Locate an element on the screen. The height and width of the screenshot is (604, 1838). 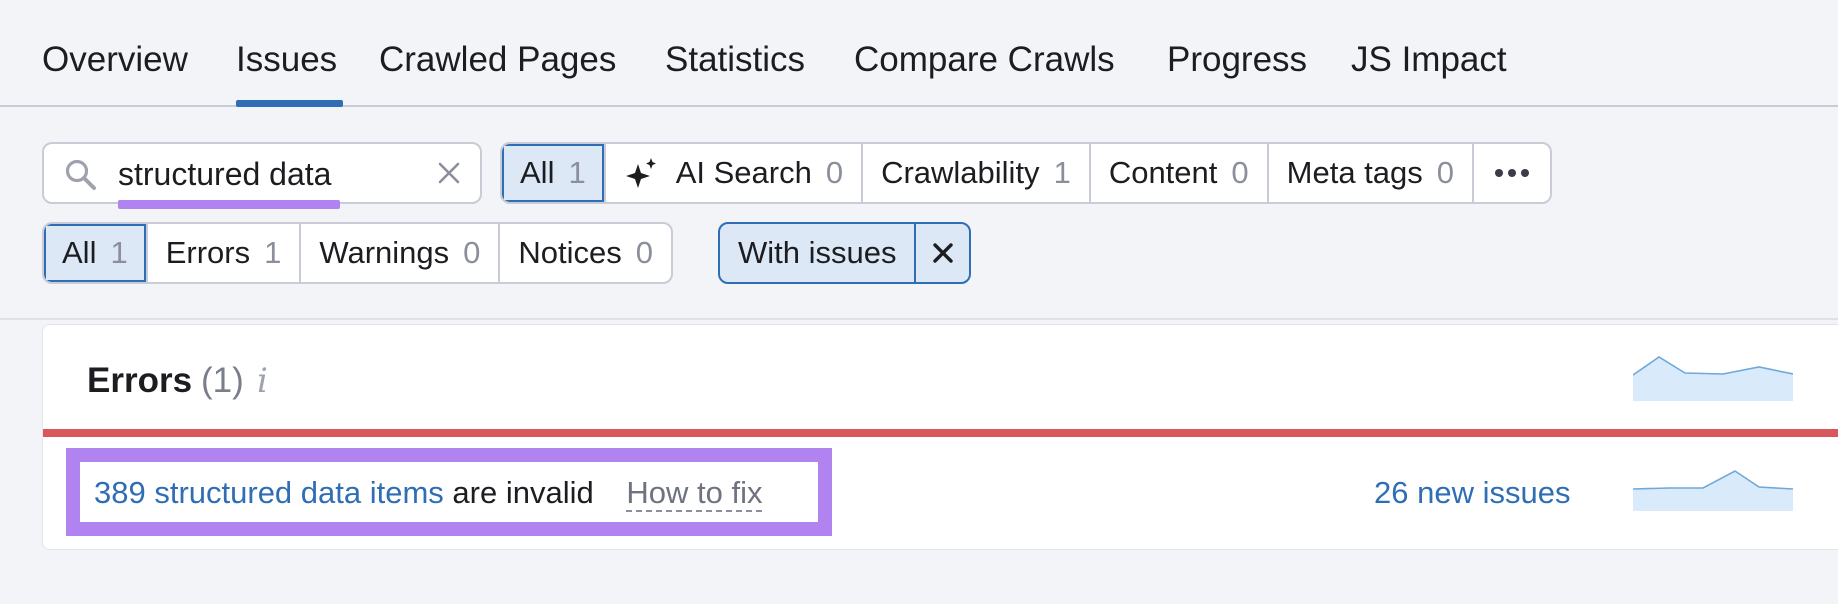
severity-notices: Notices 0 is located at coordinates (584, 253).